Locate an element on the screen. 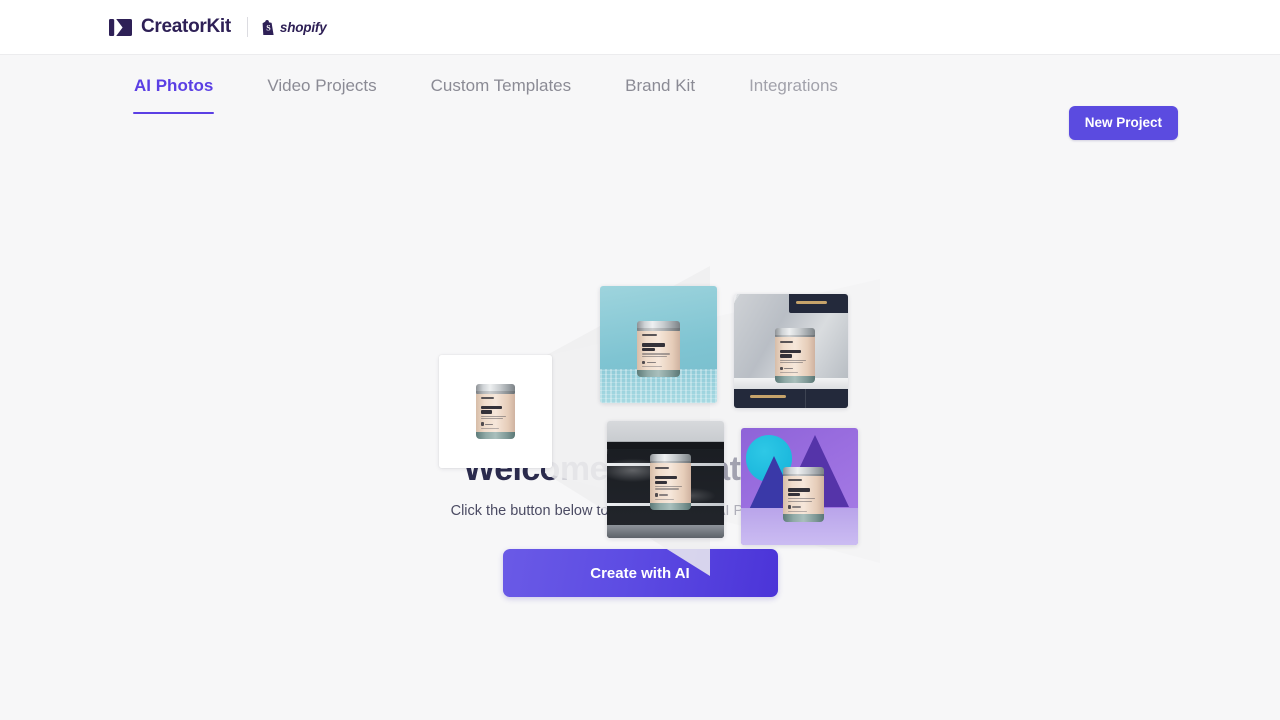 This screenshot has height=720, width=1280. header-divider is located at coordinates (247, 27).